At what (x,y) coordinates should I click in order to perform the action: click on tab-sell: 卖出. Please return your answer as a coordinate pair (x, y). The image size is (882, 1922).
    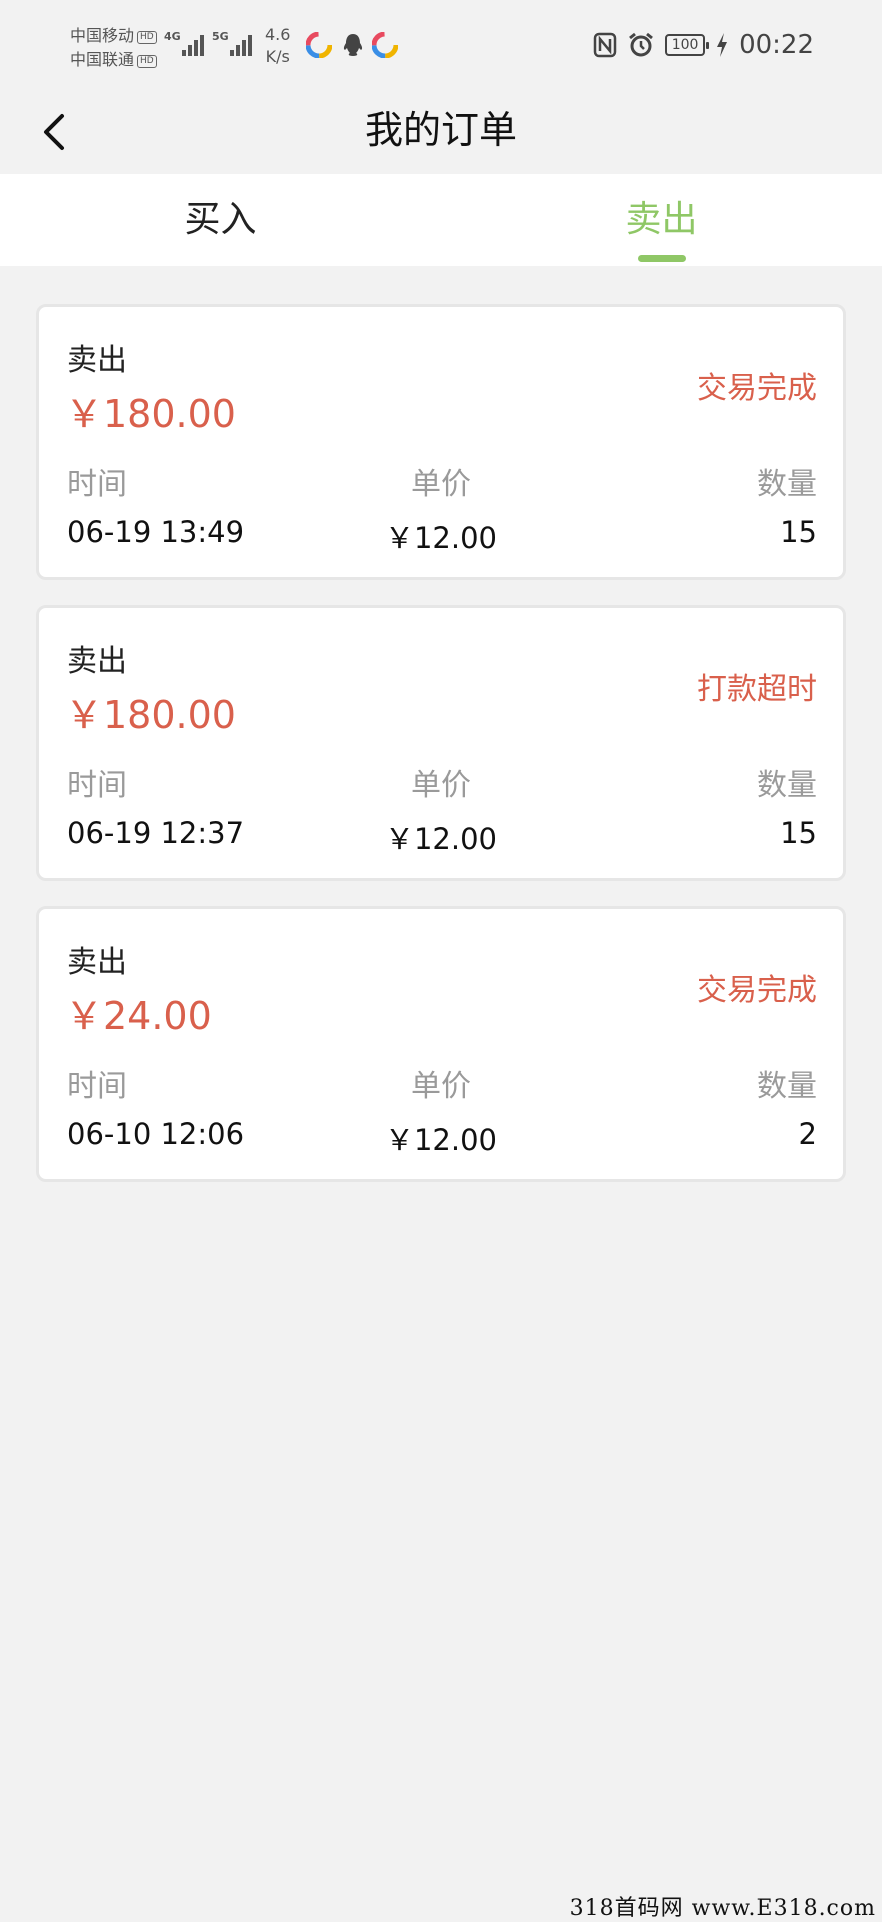
    Looking at the image, I should click on (661, 220).